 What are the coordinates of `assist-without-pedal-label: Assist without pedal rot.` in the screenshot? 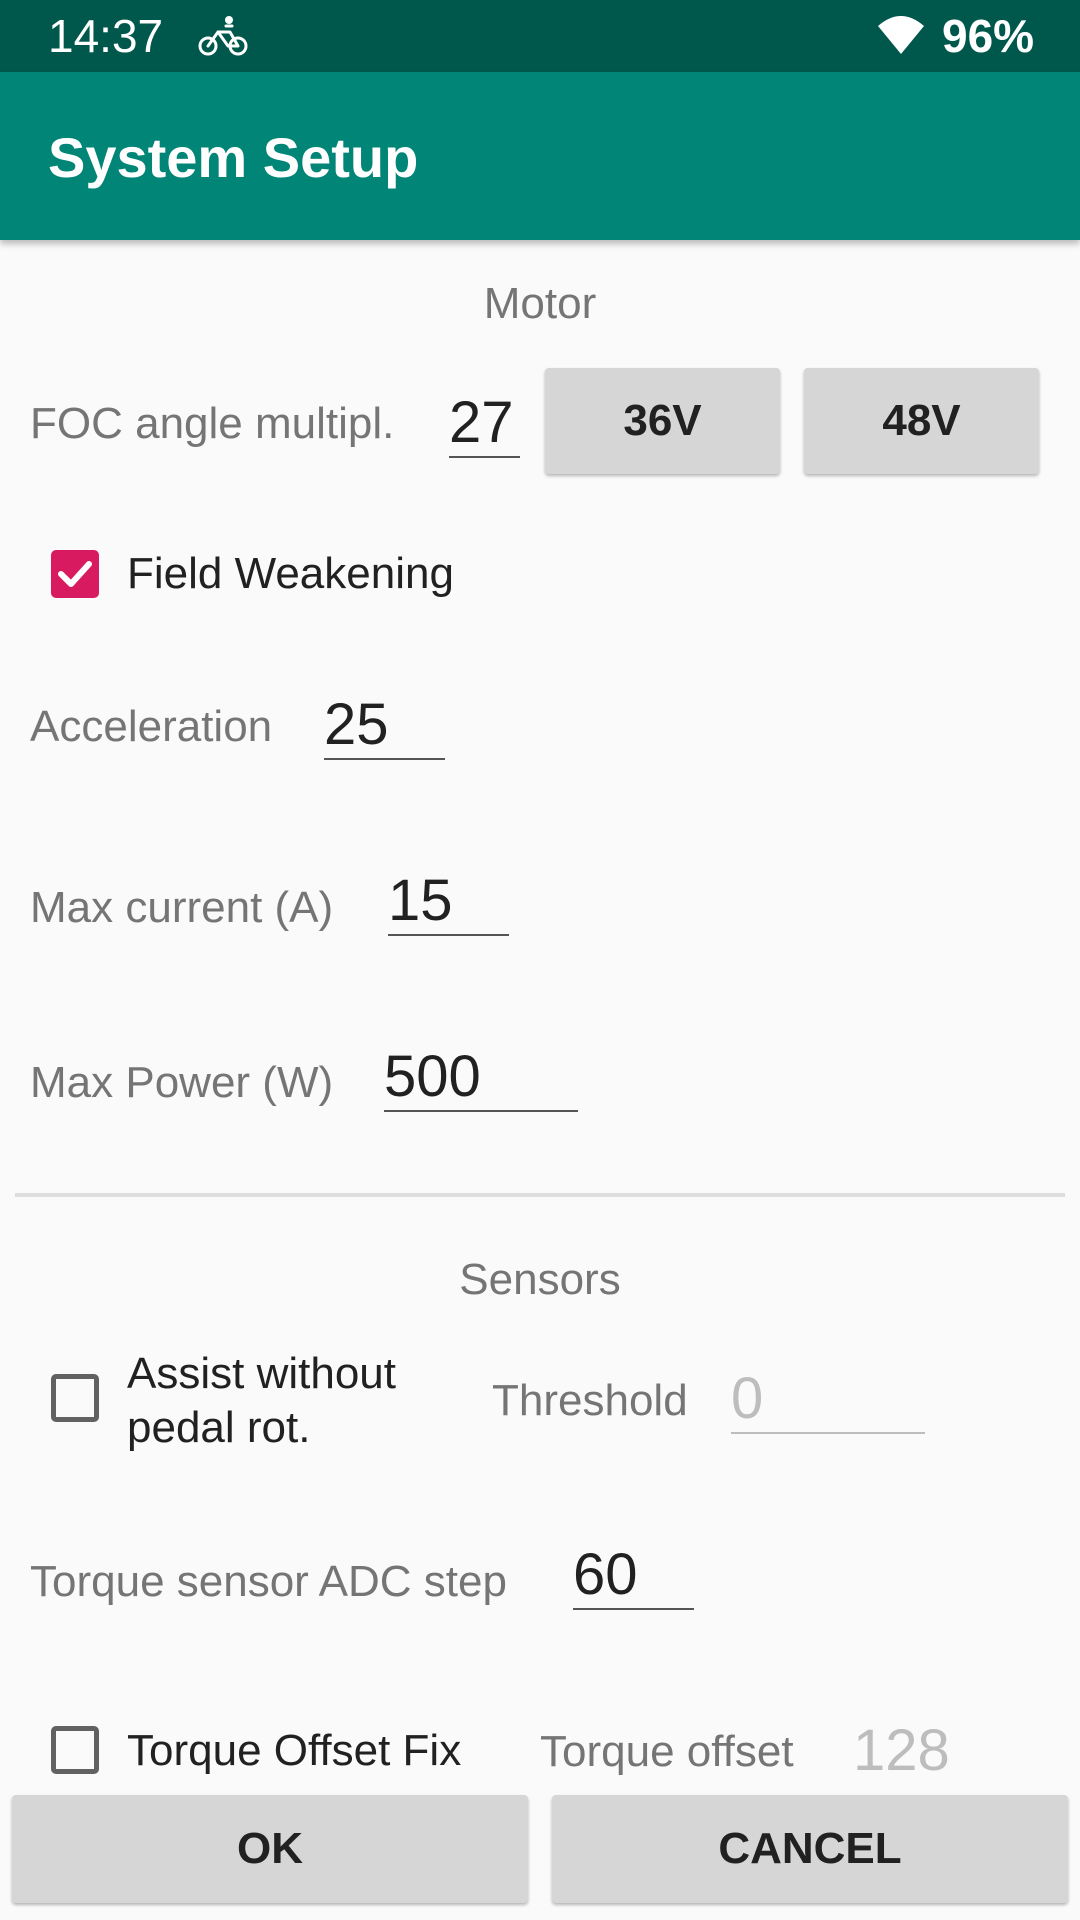 It's located at (261, 1401).